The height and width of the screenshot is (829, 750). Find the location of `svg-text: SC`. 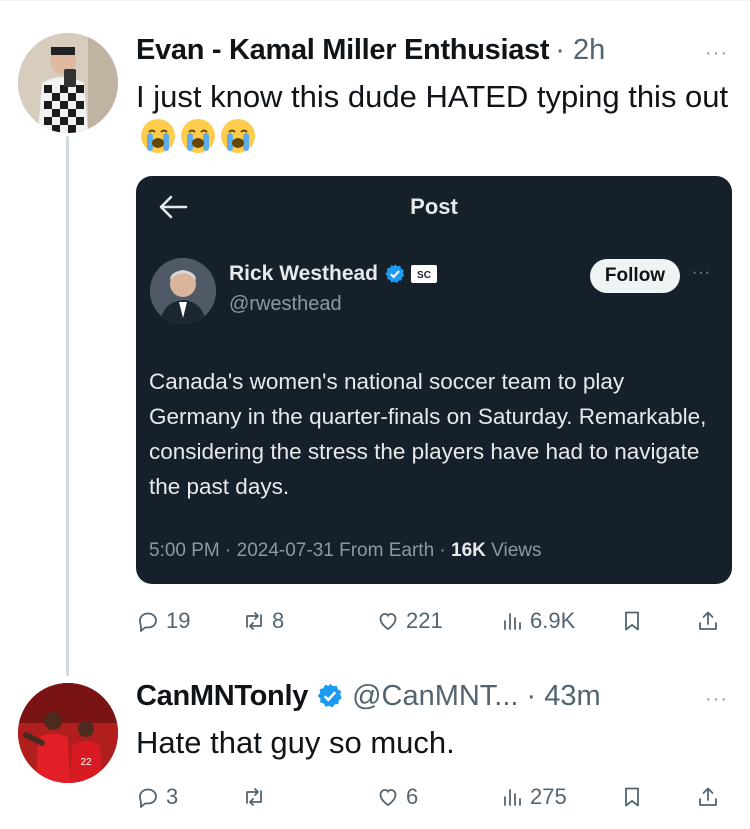

svg-text: SC is located at coordinates (424, 275).